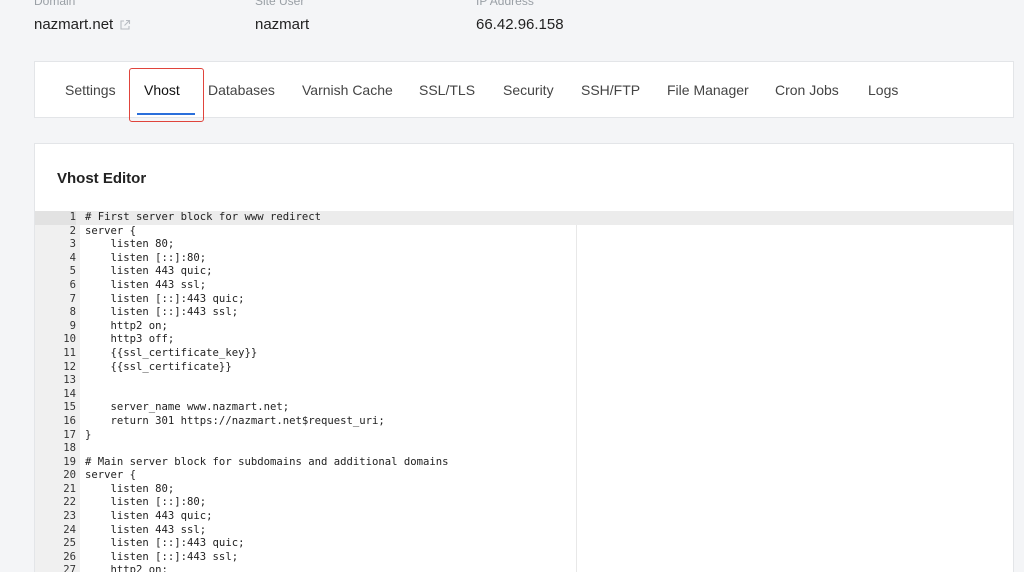 The height and width of the screenshot is (572, 1024). What do you see at coordinates (69, 420) in the screenshot?
I see `line-number: 16` at bounding box center [69, 420].